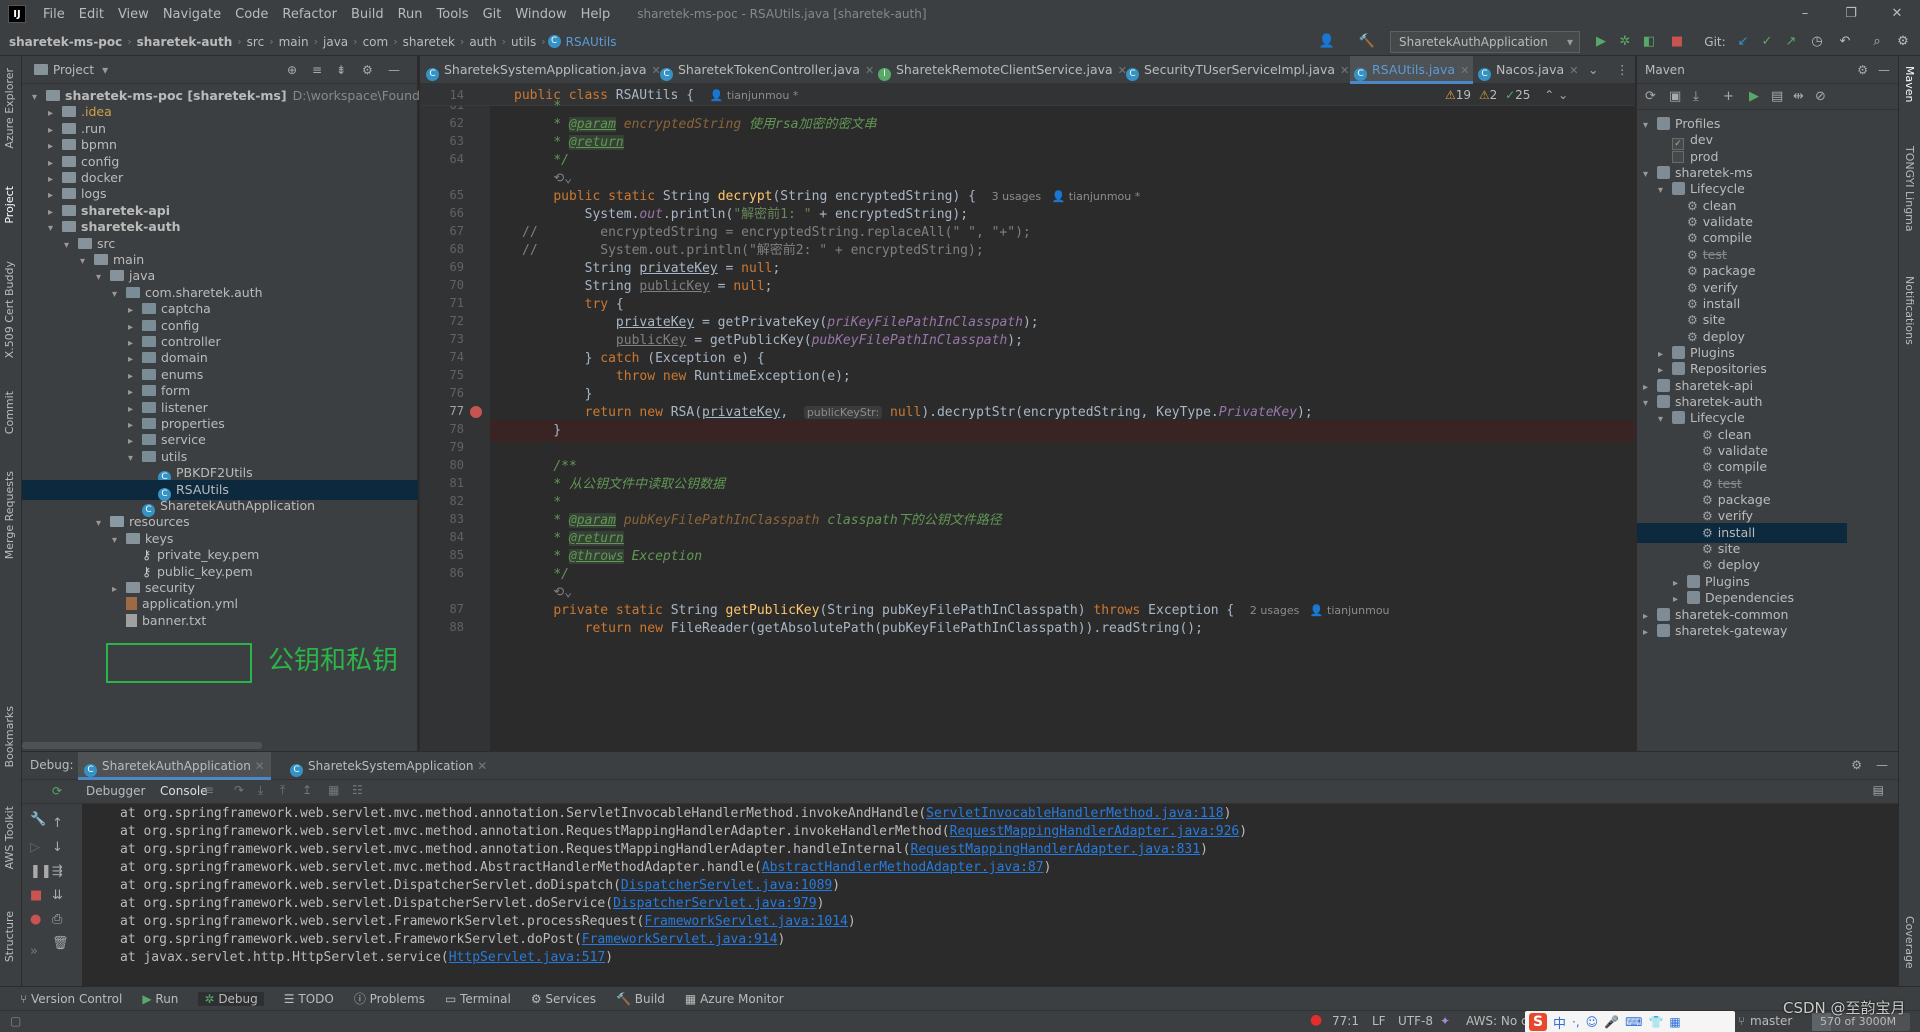  I want to click on tool-build: 🔨 Build, so click(640, 999).